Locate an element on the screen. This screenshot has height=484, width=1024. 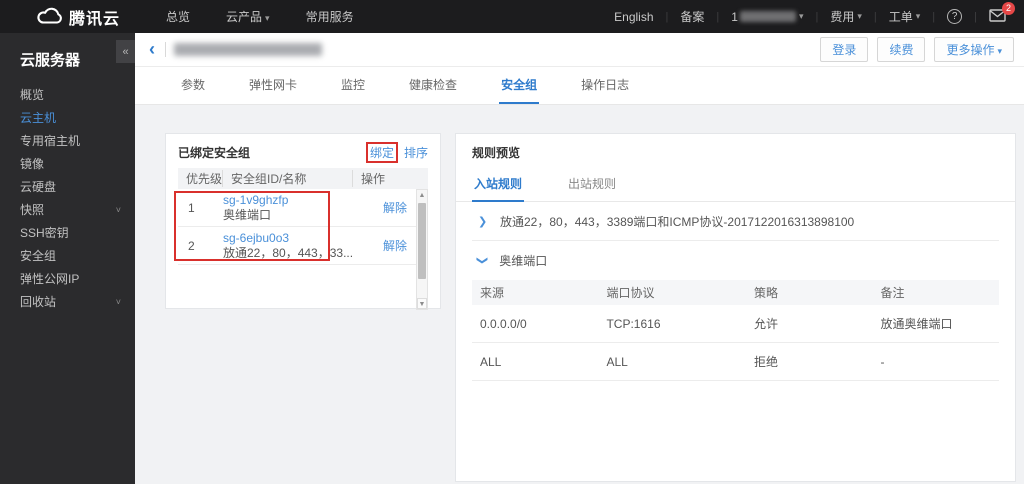
rule-note: 放通奥维端口 is located at coordinates (916, 324).